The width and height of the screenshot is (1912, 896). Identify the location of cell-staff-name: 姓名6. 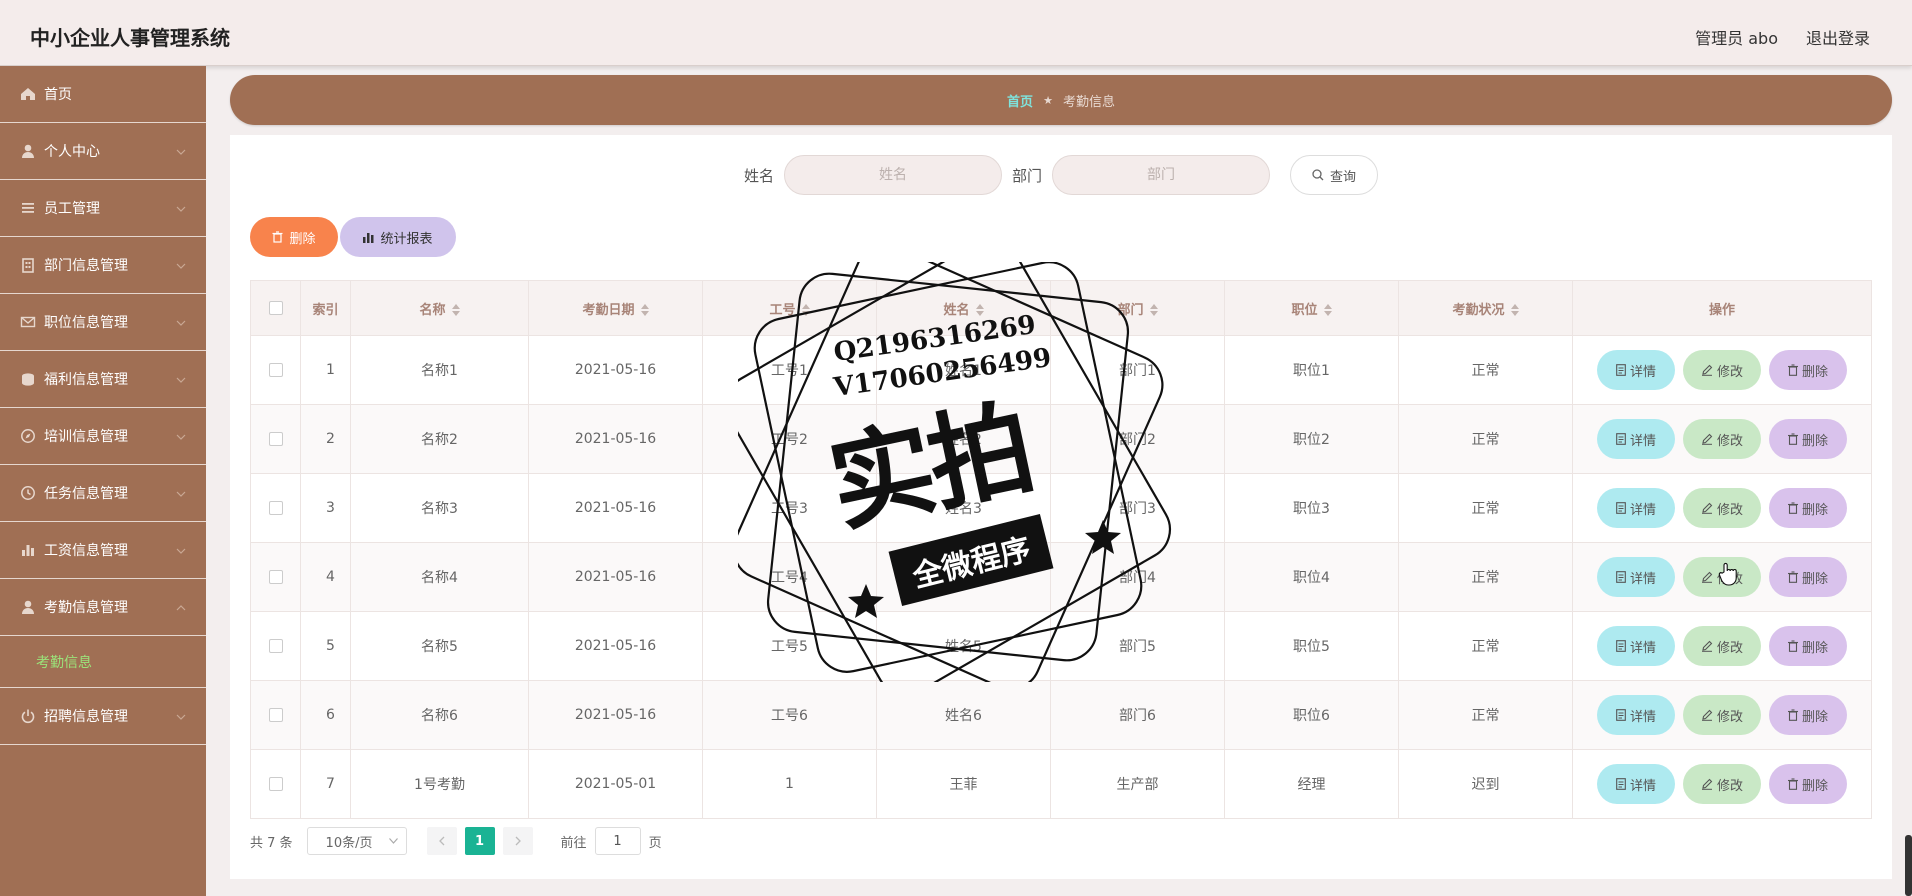
(963, 715).